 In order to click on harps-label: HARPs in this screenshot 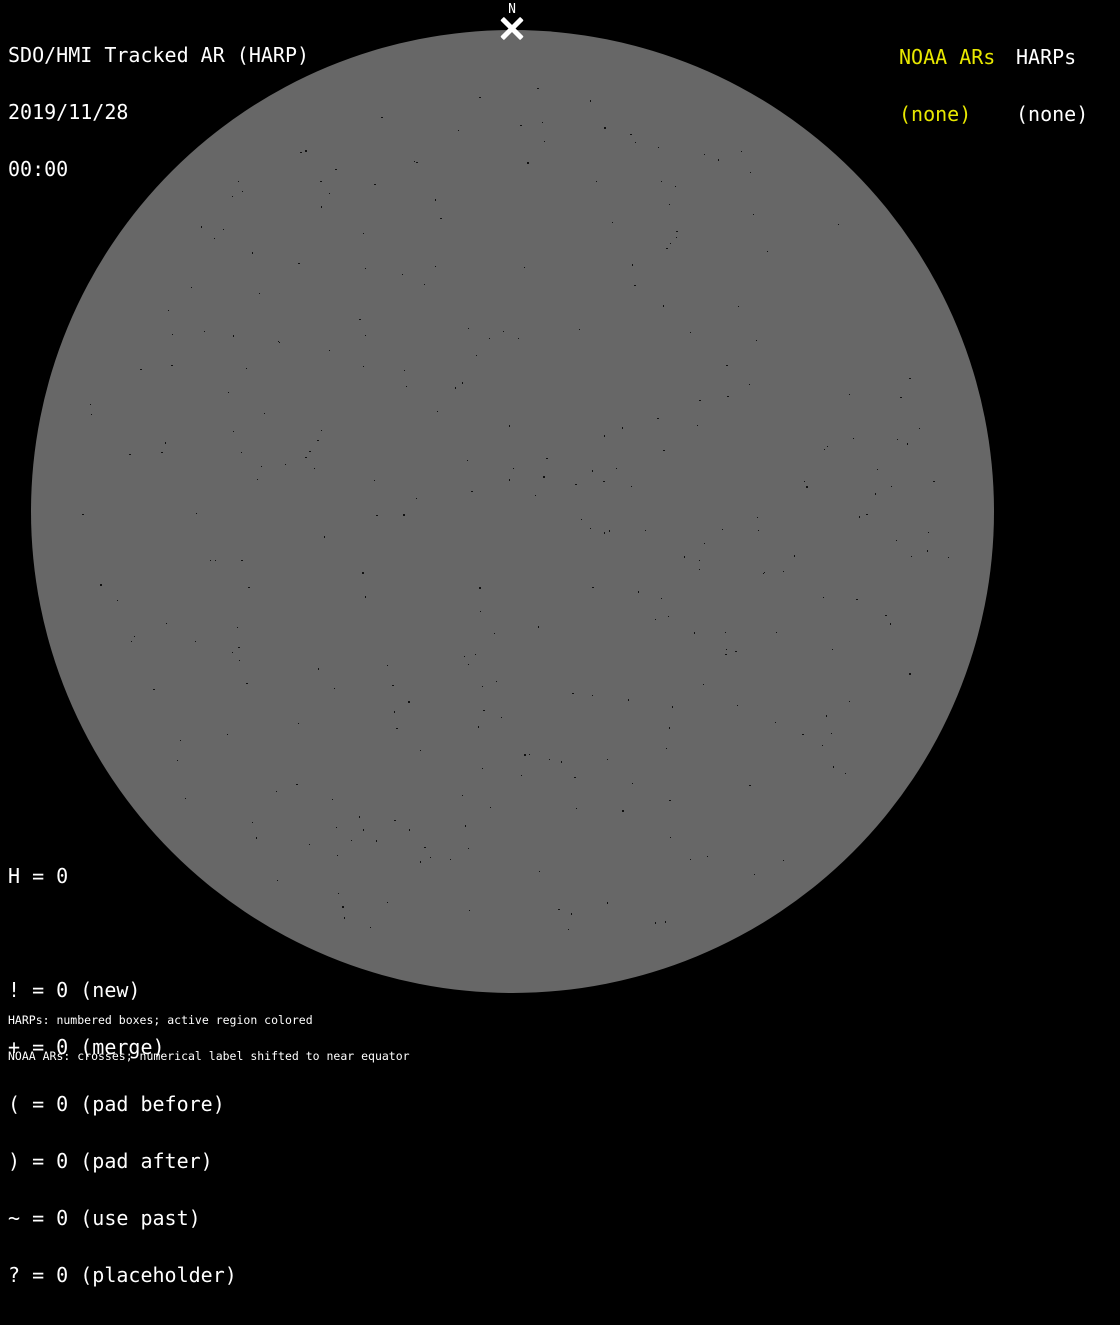, I will do `click(1046, 57)`.